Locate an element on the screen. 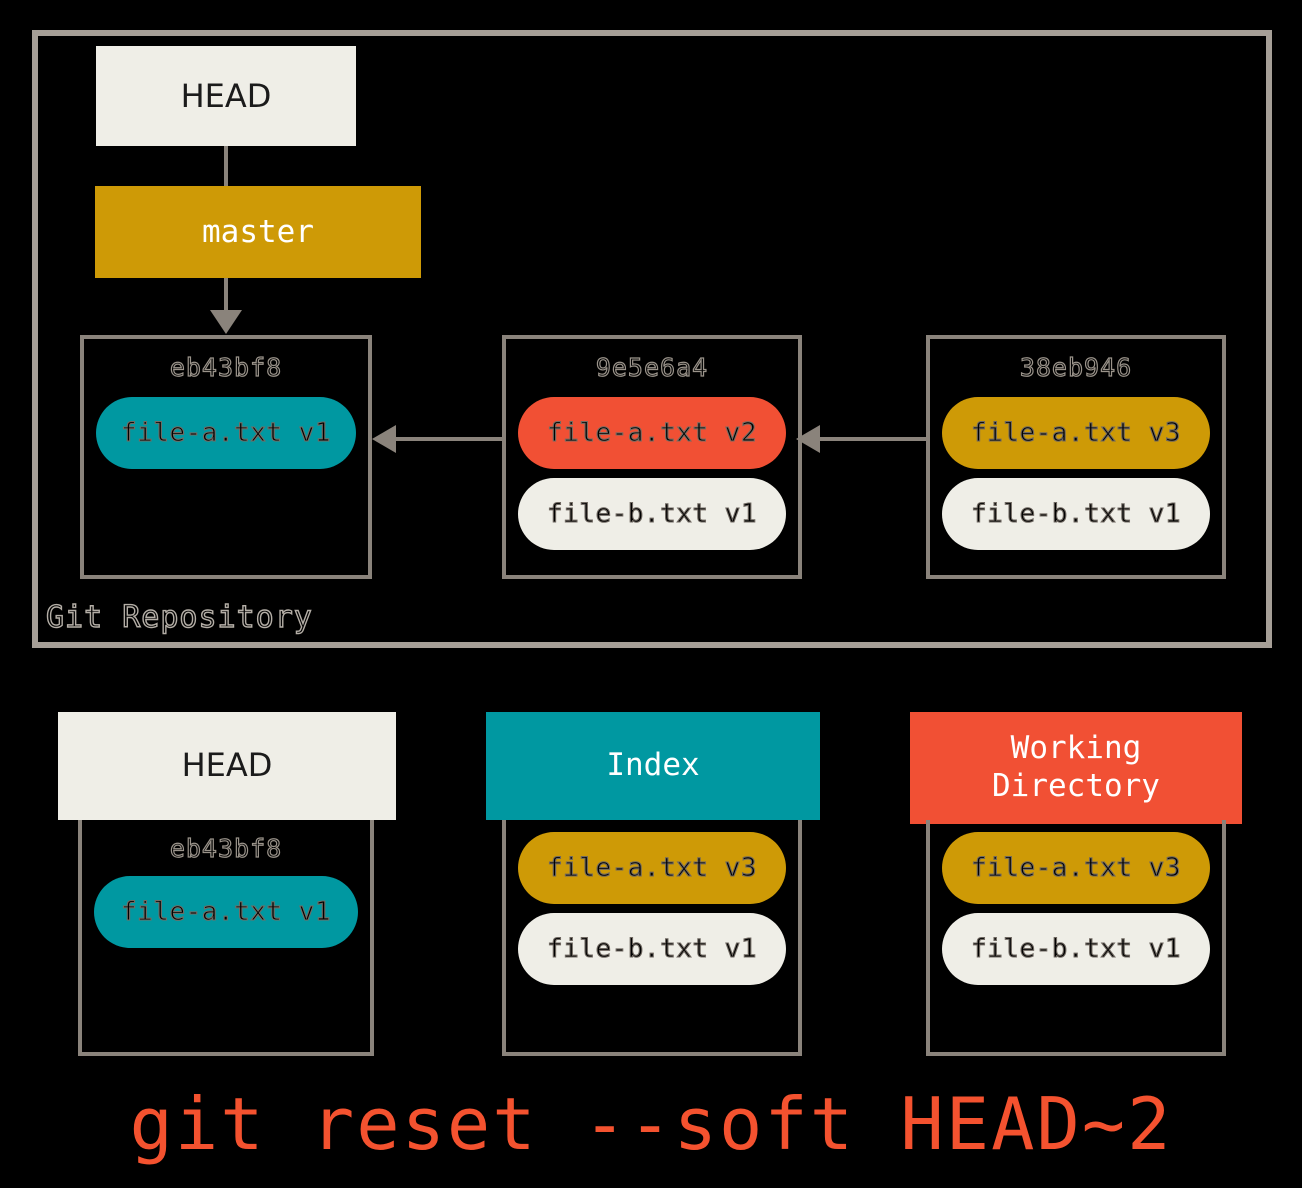 Image resolution: width=1302 pixels, height=1188 pixels. area-title-index: Index is located at coordinates (653, 766).